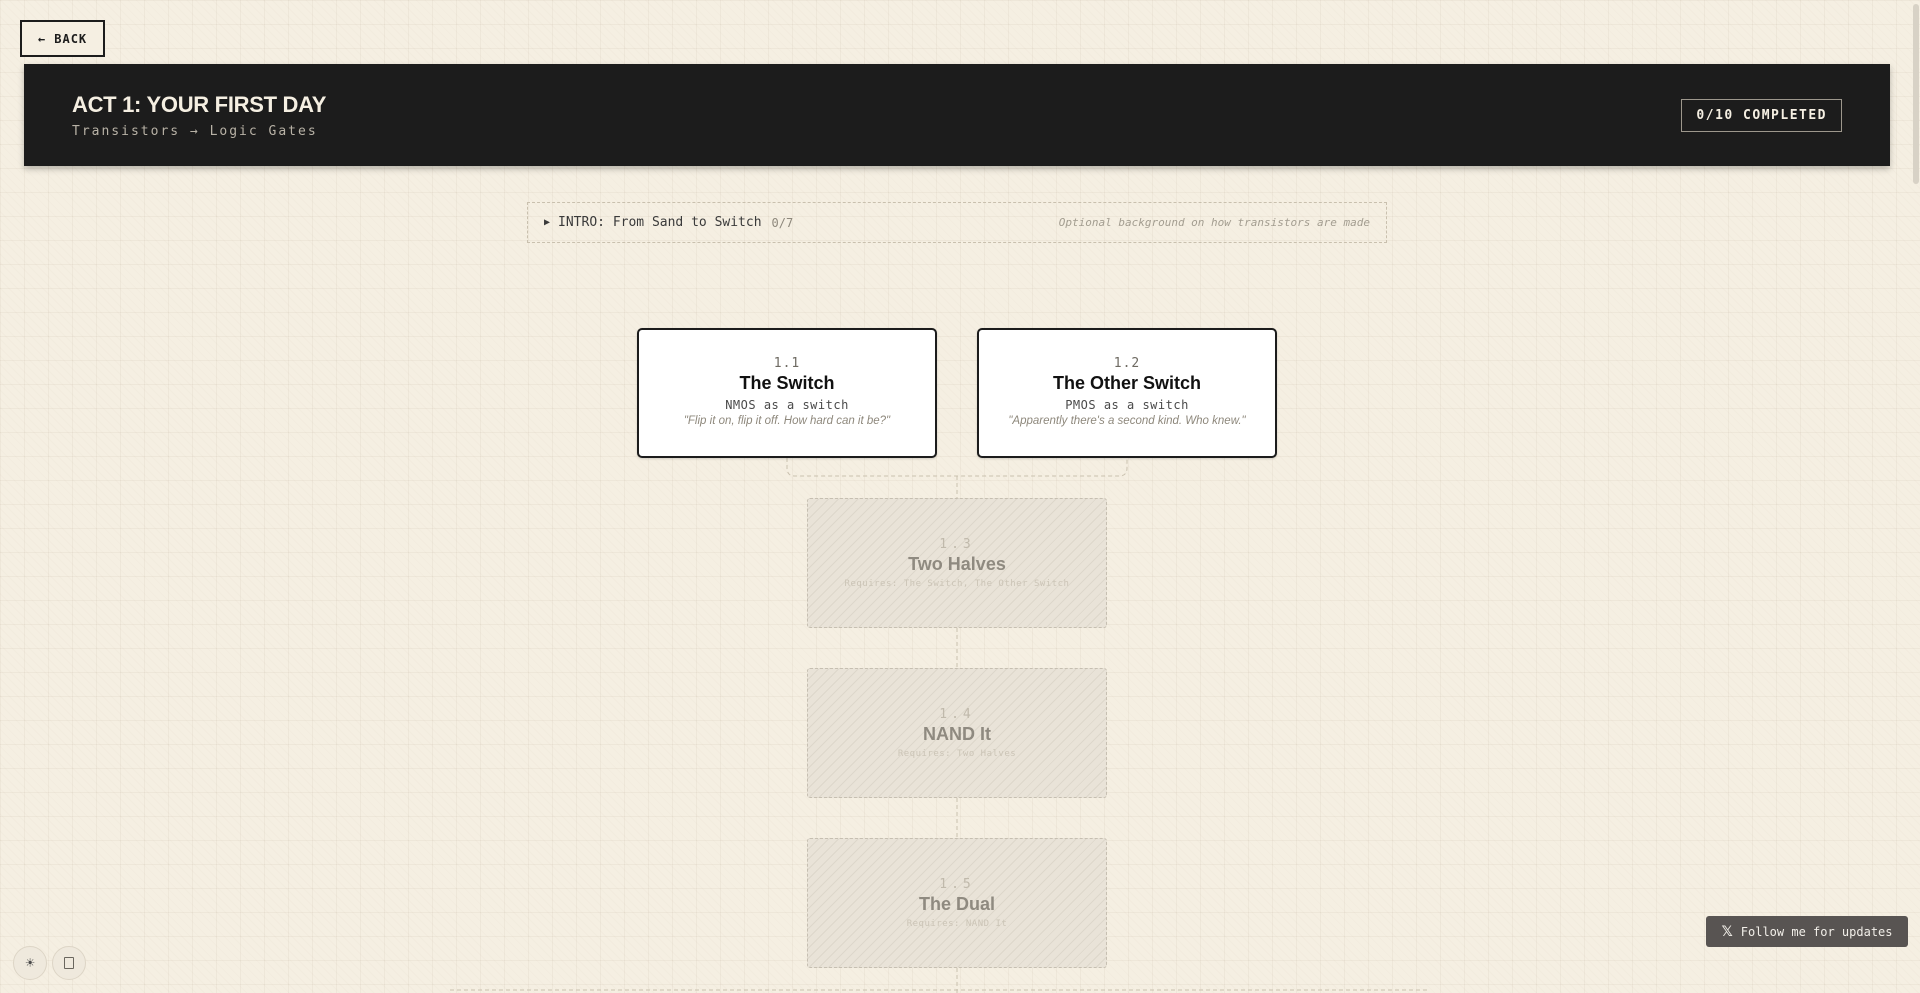 The height and width of the screenshot is (993, 1920). I want to click on scrollbar, so click(1916, 496).